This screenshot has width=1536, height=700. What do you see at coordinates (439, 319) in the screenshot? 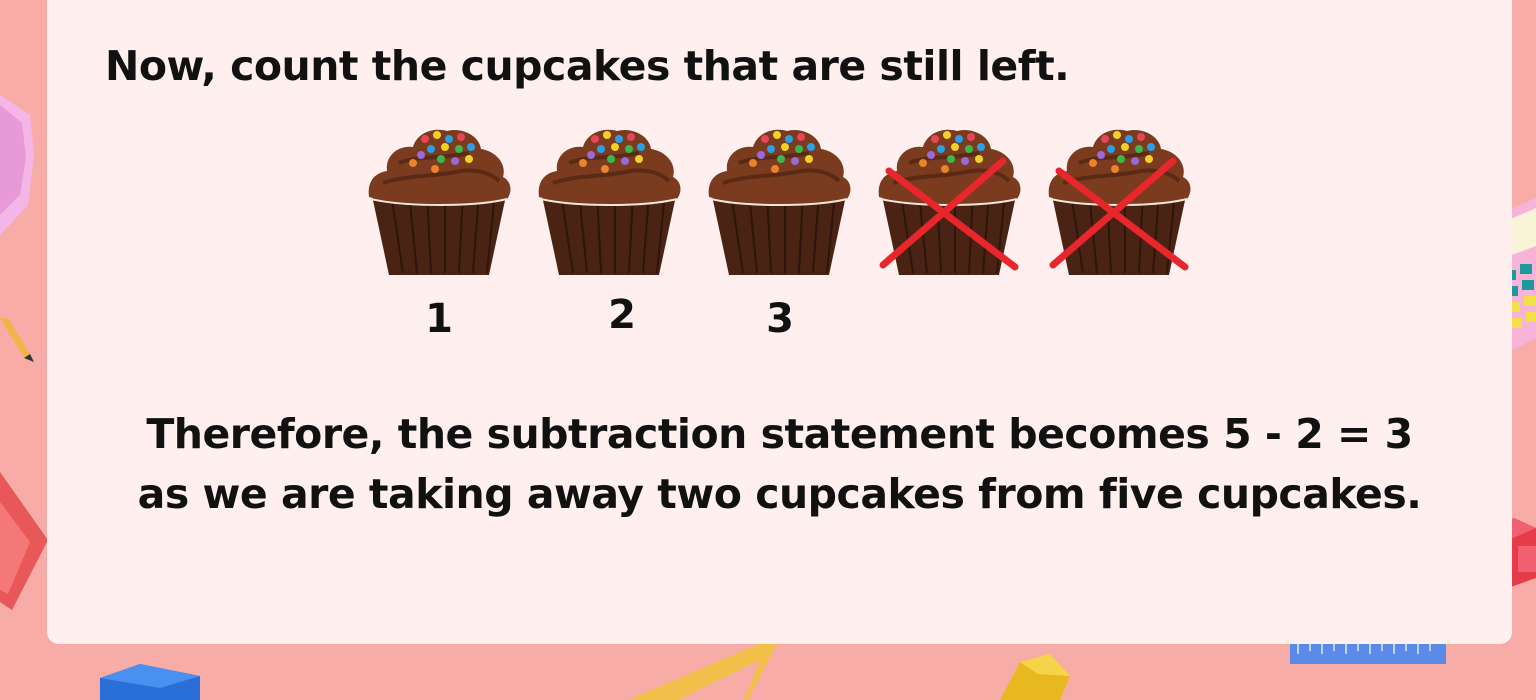
I see `count-label-1: 1` at bounding box center [439, 319].